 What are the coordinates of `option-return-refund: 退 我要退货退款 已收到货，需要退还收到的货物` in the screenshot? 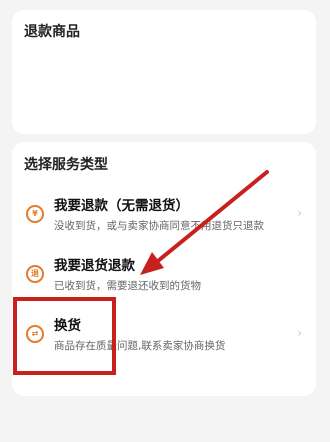 It's located at (164, 274).